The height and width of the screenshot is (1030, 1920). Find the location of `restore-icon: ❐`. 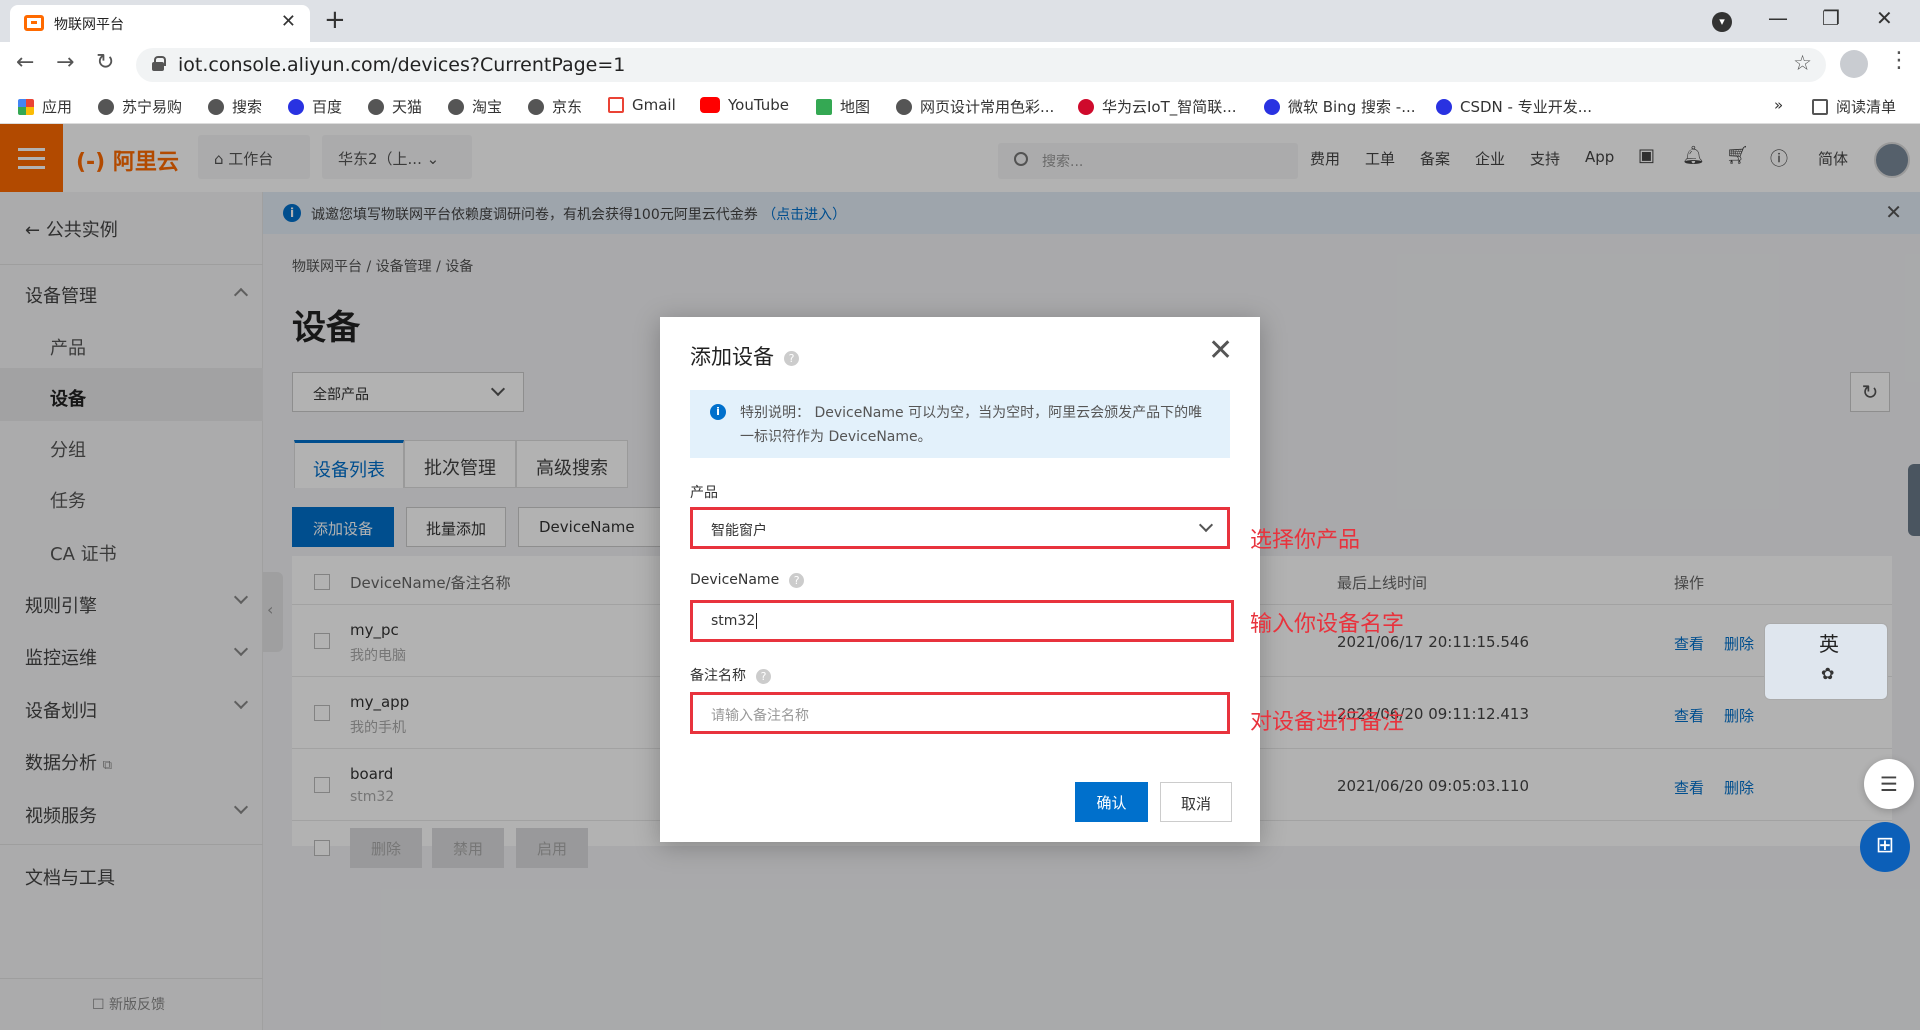

restore-icon: ❐ is located at coordinates (1831, 18).